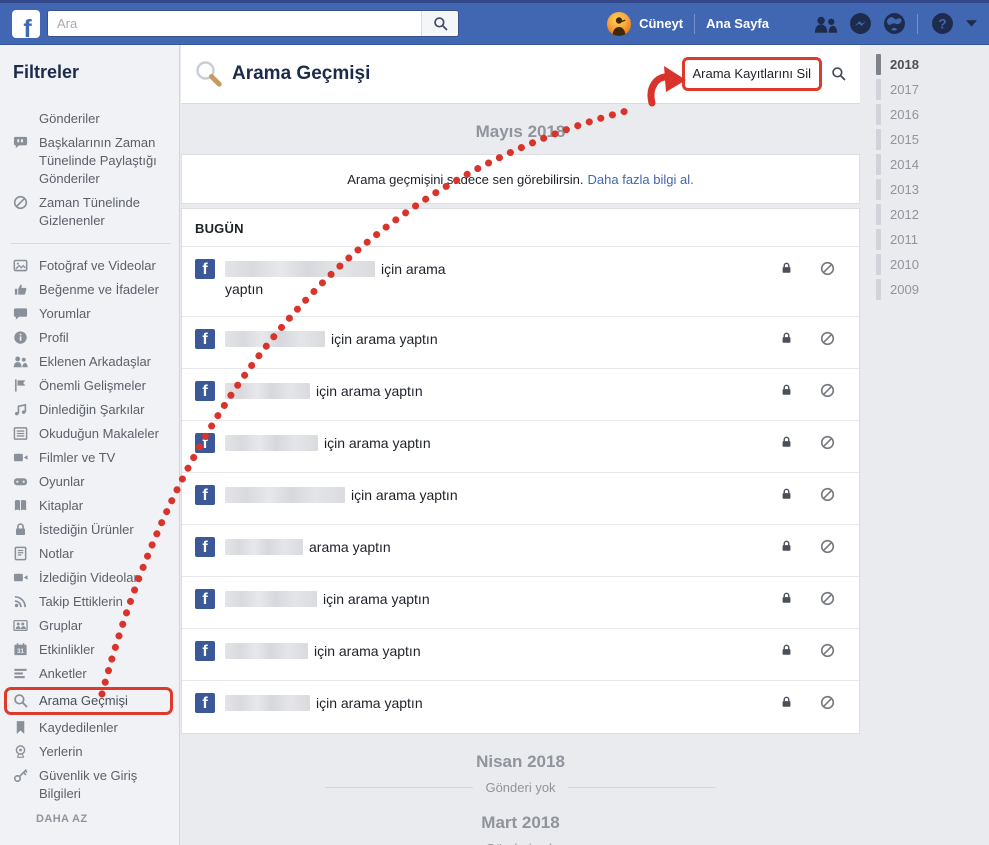 The image size is (989, 845). What do you see at coordinates (93, 482) in the screenshot?
I see `sidebar-item-oyunlar: Oyunlar` at bounding box center [93, 482].